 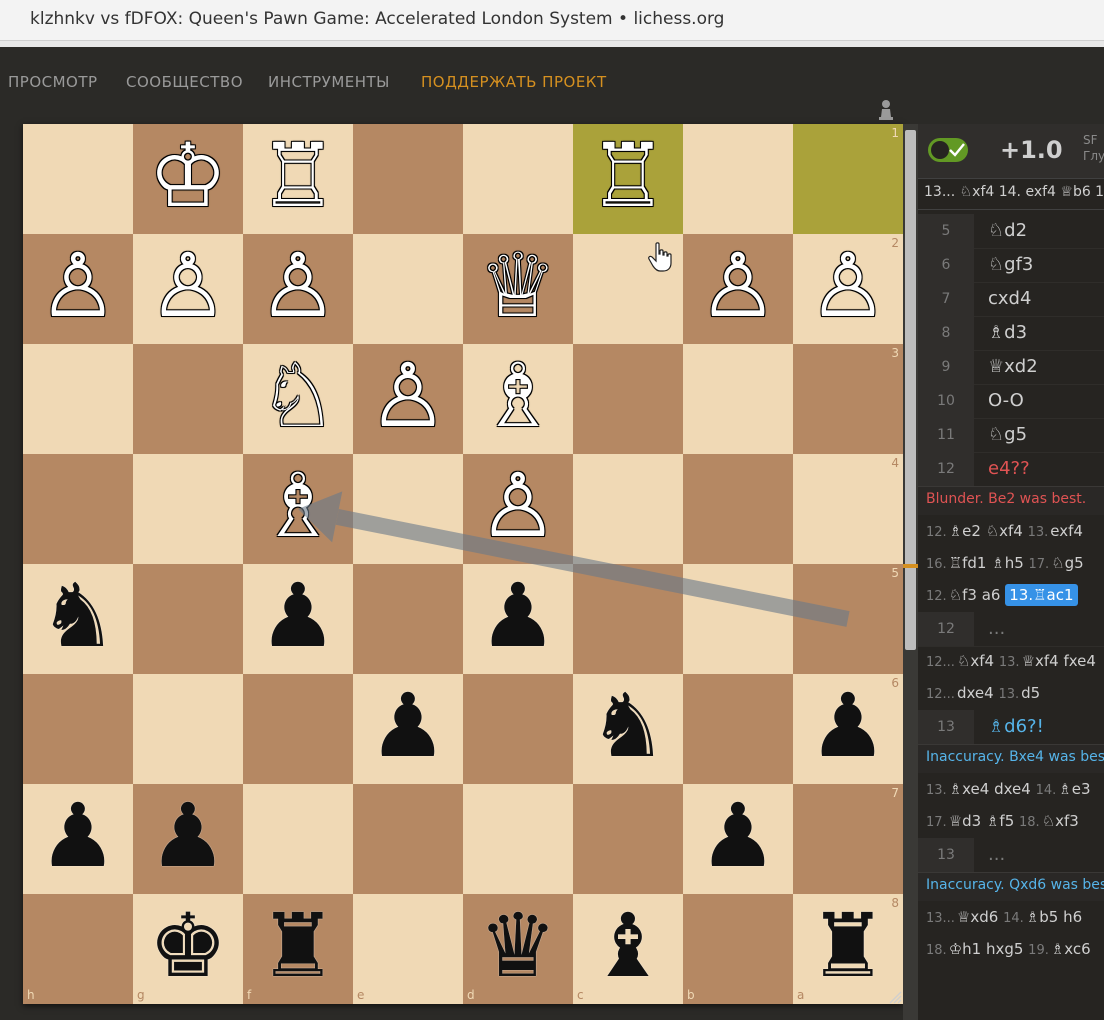 What do you see at coordinates (408, 619) in the screenshot?
I see `square-e5` at bounding box center [408, 619].